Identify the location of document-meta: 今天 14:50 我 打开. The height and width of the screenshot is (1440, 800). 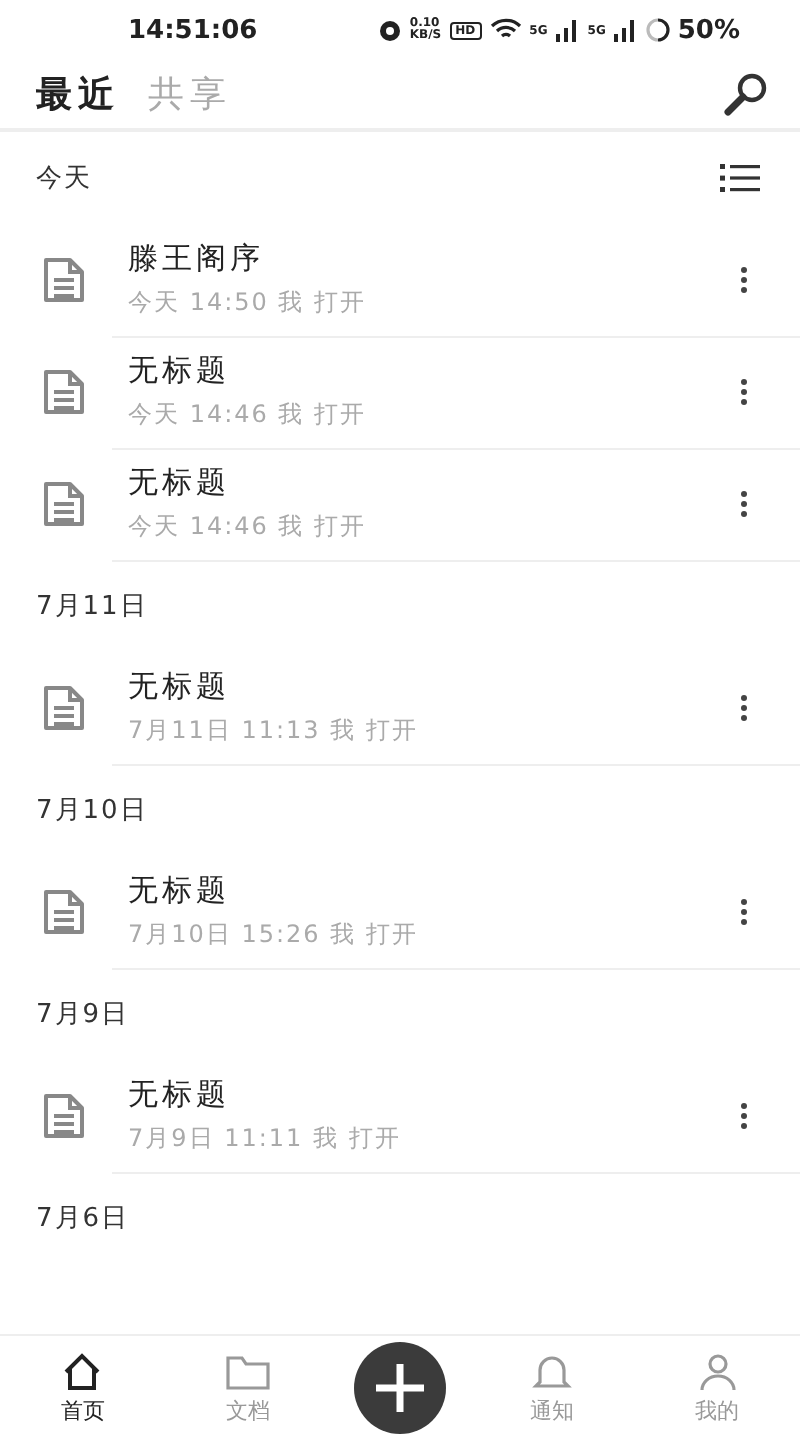
(248, 302).